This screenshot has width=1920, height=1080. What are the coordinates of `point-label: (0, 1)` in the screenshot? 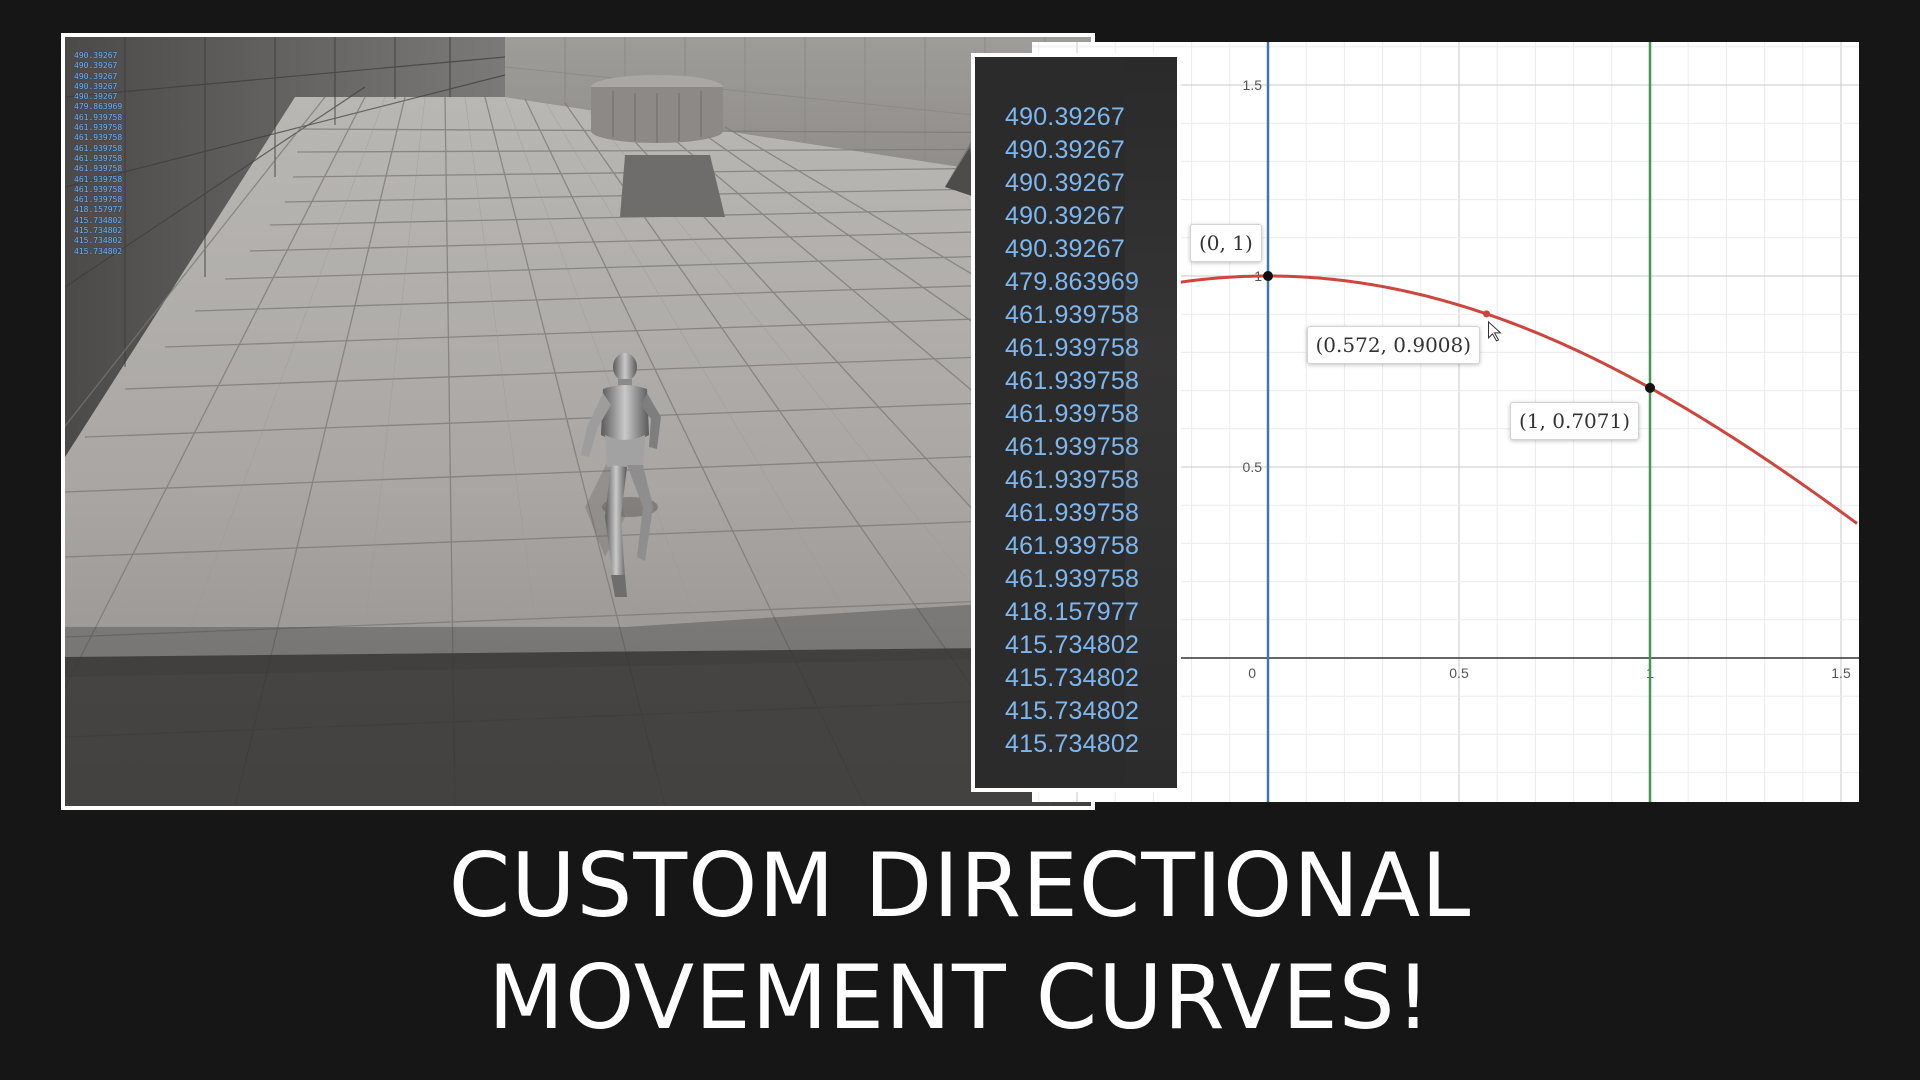 It's located at (1226, 243).